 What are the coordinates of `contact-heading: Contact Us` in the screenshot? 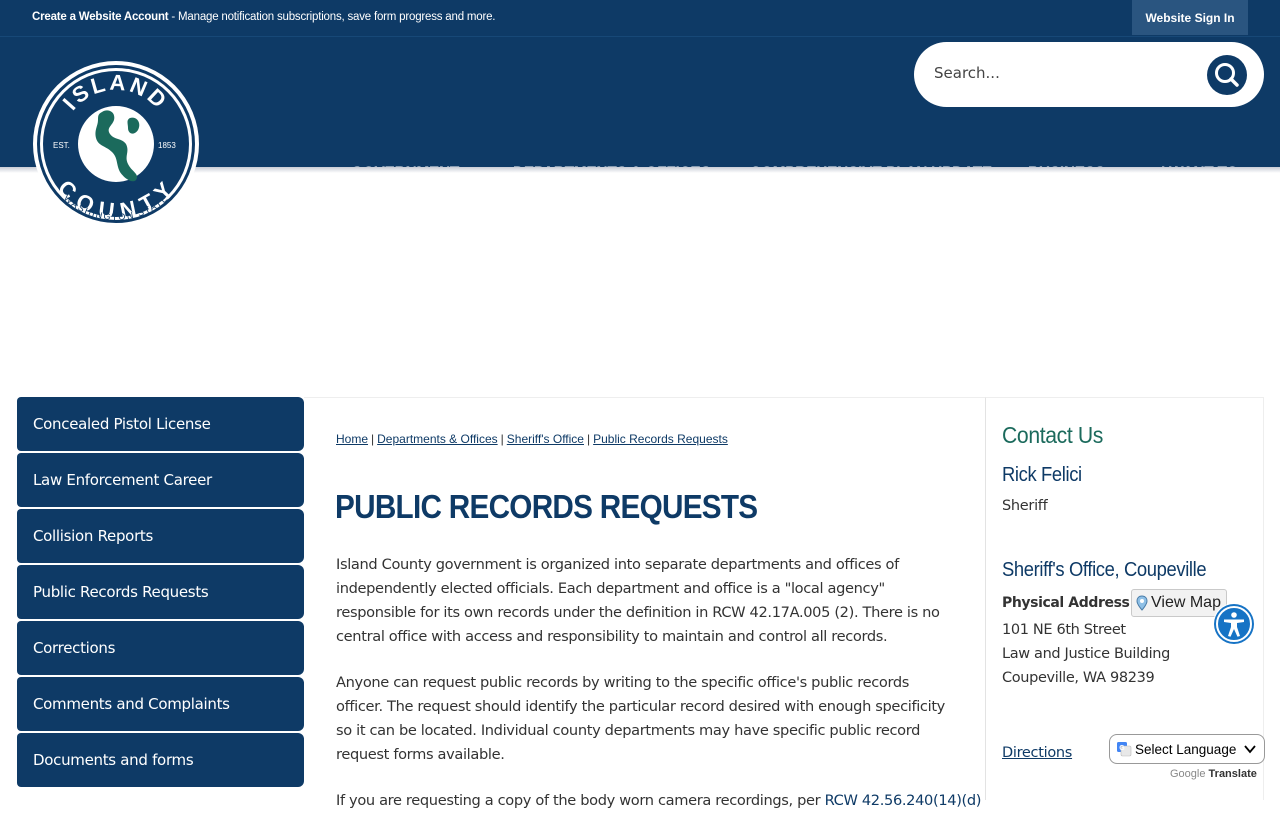 It's located at (1052, 435).